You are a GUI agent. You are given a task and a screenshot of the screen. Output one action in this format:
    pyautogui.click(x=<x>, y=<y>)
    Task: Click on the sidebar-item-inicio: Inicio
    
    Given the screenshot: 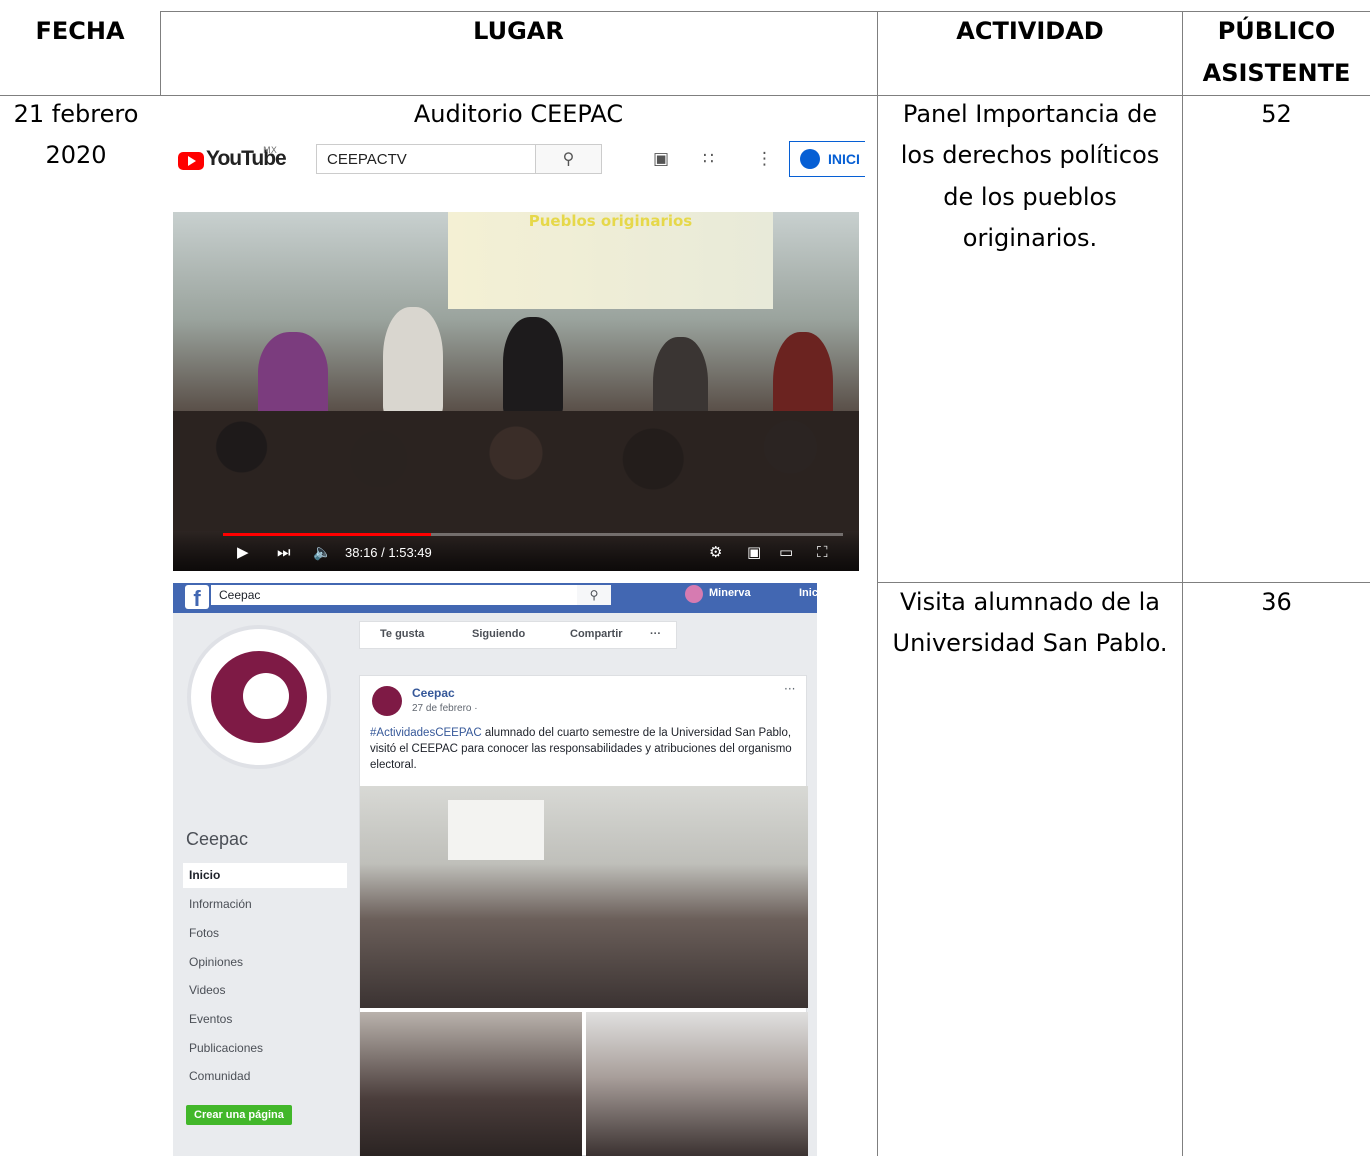 What is the action you would take?
    pyautogui.click(x=265, y=875)
    